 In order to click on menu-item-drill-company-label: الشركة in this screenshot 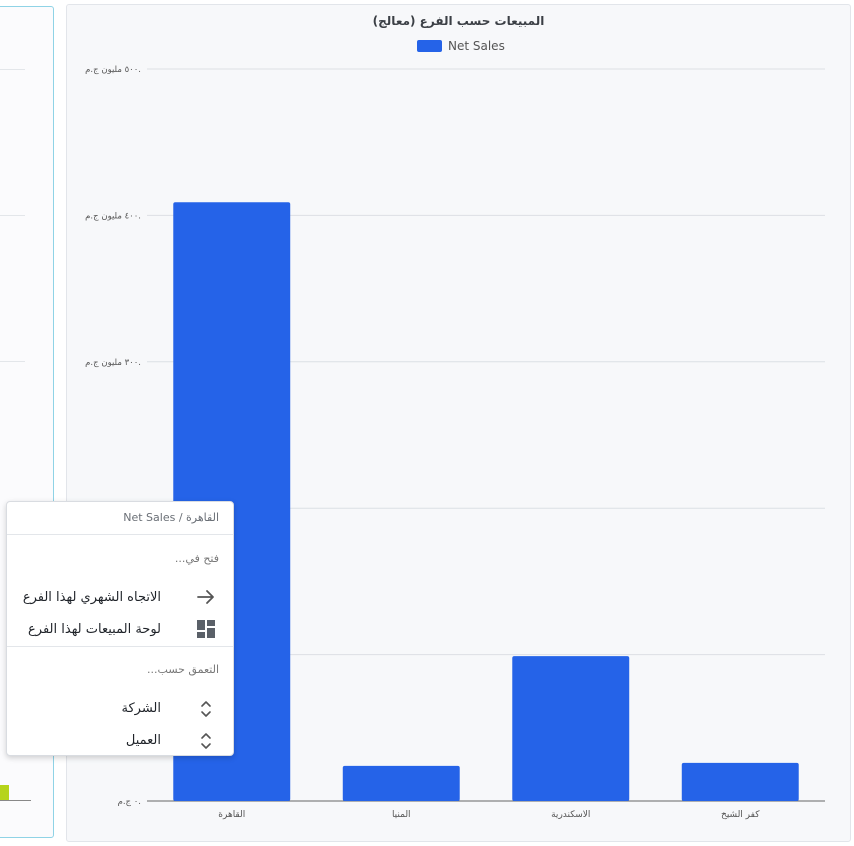, I will do `click(141, 708)`.